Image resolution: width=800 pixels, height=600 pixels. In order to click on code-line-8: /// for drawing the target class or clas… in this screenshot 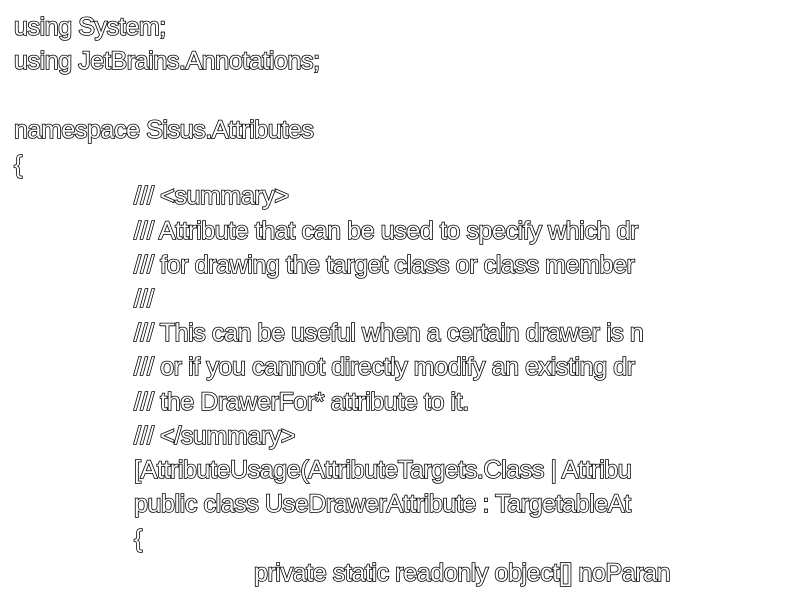, I will do `click(384, 265)`.